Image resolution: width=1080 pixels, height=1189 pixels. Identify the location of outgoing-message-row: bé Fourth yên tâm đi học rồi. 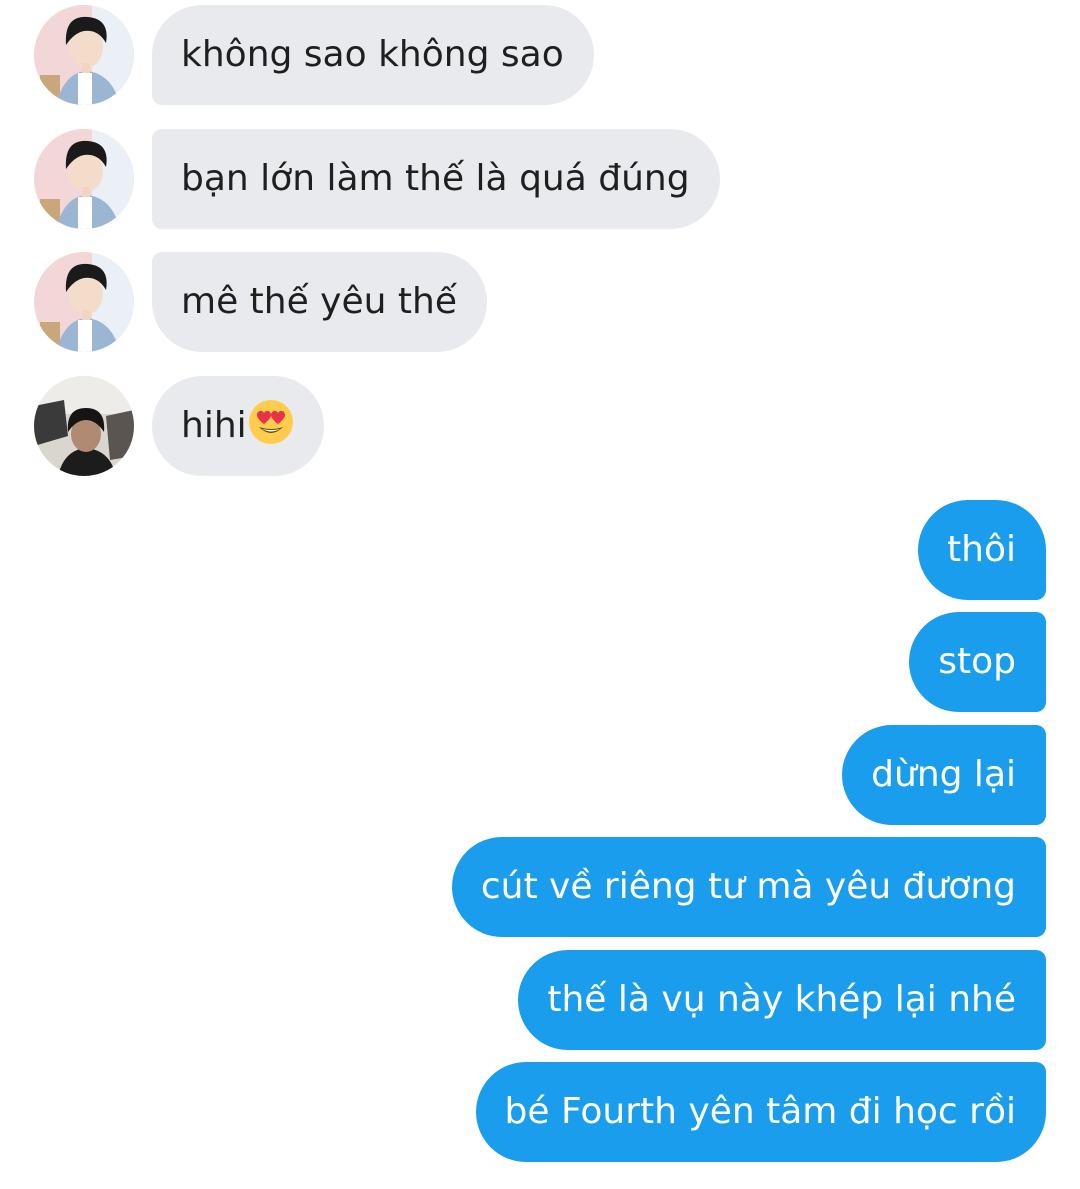
(540, 1112).